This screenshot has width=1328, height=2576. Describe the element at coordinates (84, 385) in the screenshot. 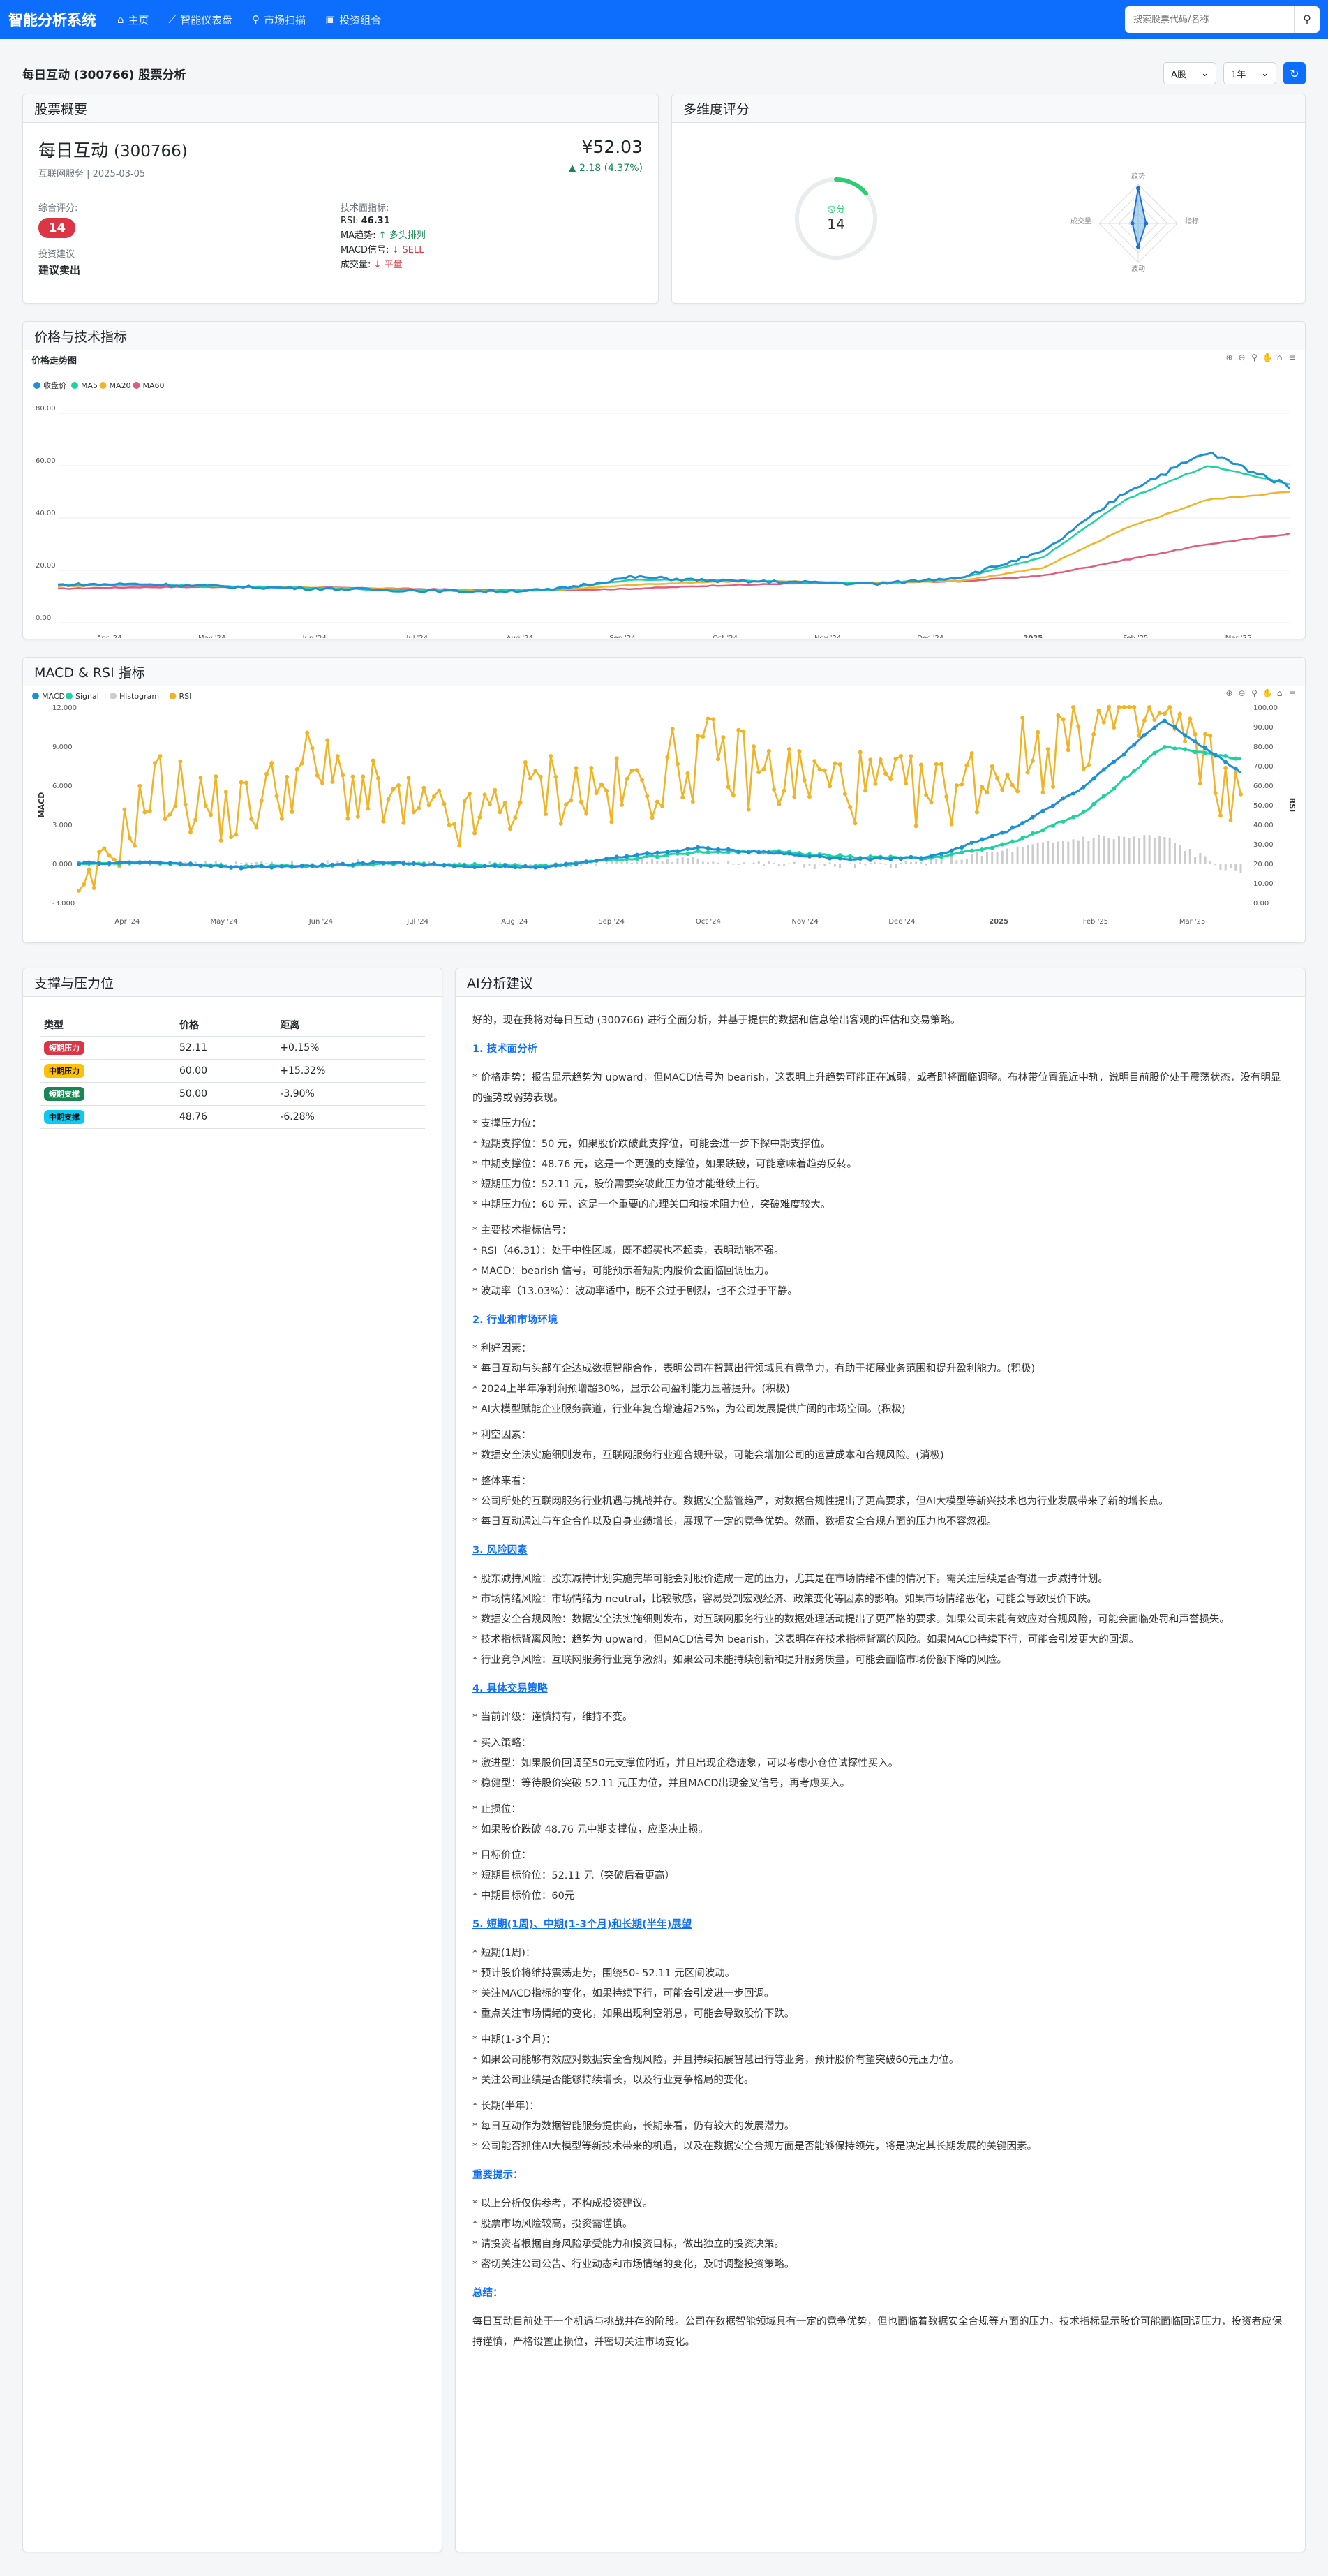

I see `legend-item: MA5` at that location.